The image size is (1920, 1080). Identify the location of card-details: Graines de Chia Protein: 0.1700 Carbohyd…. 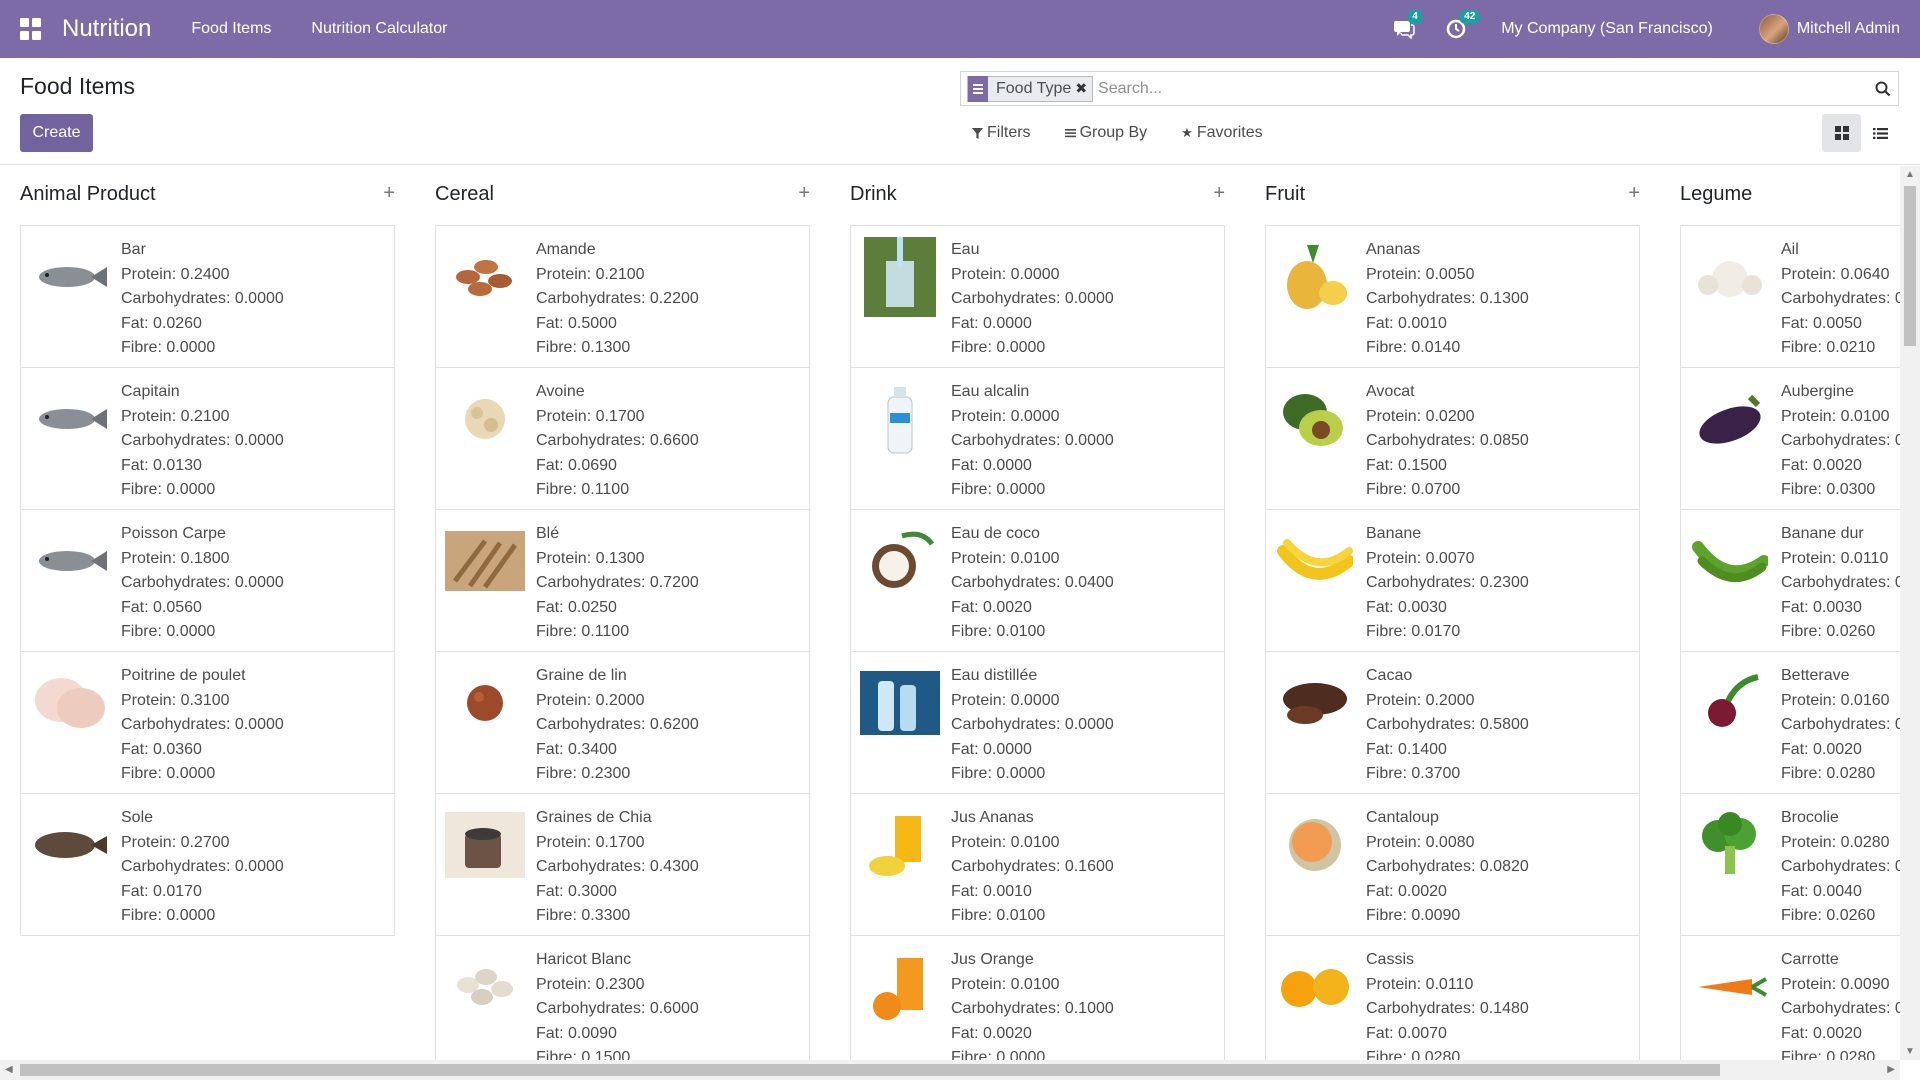
(617, 867).